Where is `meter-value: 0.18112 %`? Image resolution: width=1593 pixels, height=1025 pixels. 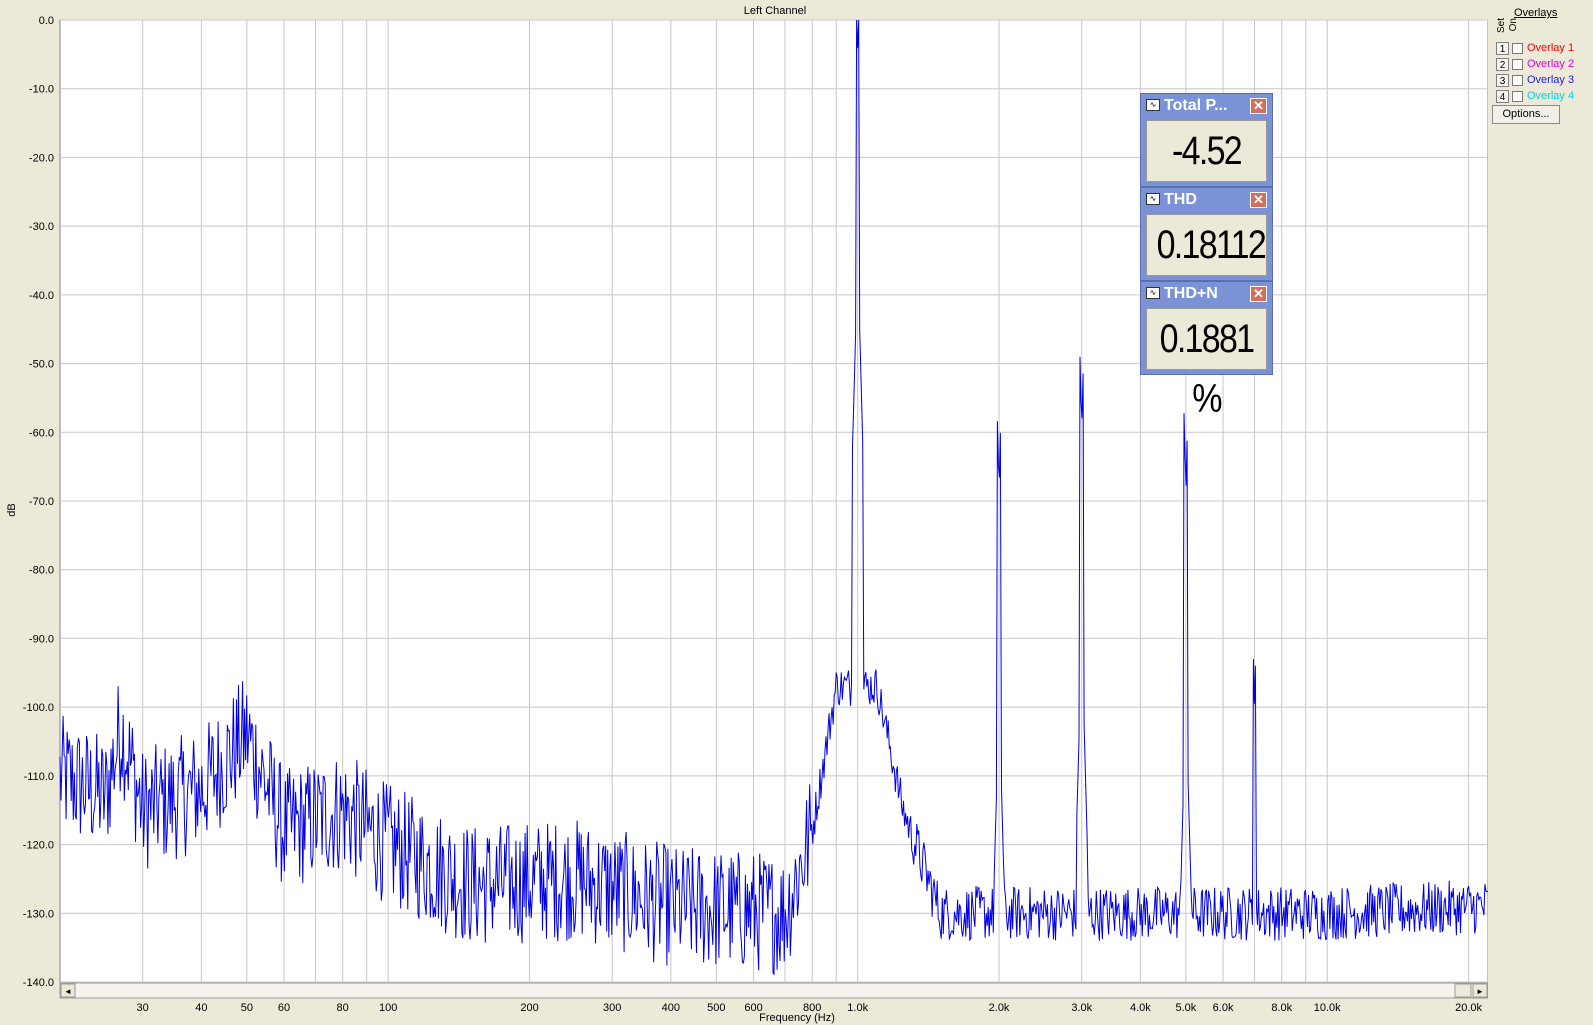 meter-value: 0.18112 % is located at coordinates (1206, 270).